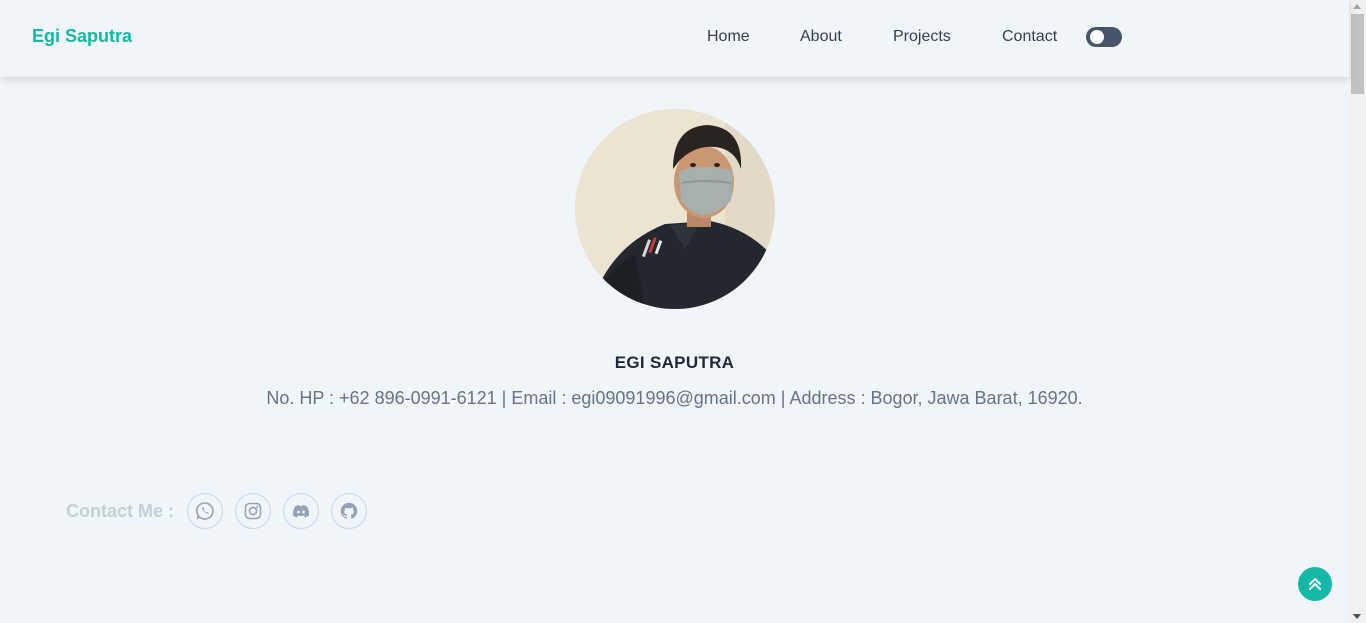 The image size is (1366, 623). I want to click on nav-about: About, so click(821, 37).